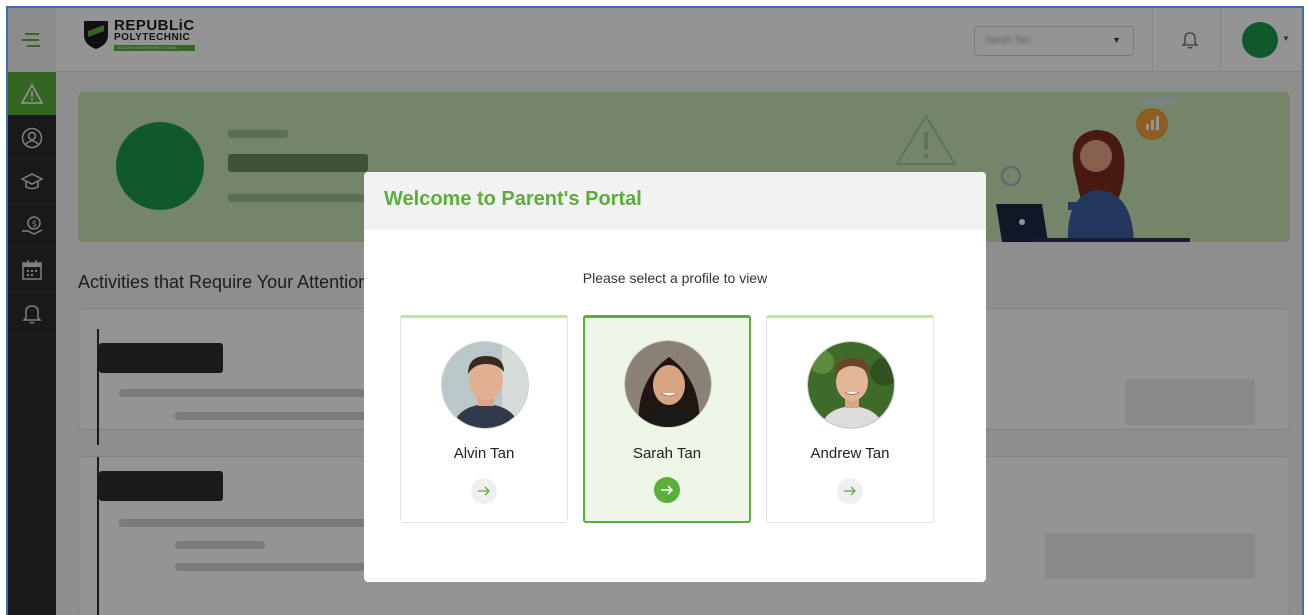 This screenshot has height=615, width=1308. Describe the element at coordinates (675, 201) in the screenshot. I see `modal-title: Welcome to Parent's Portal` at that location.